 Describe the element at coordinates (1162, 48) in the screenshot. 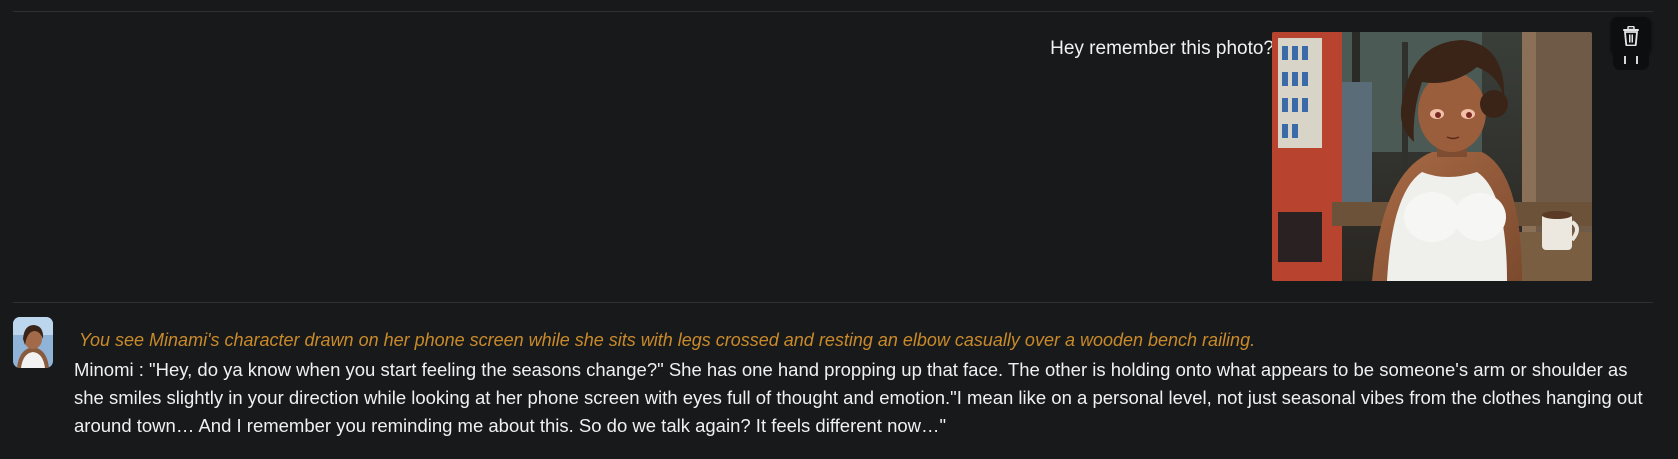

I see `user-message-text: Hey remember this photo?` at that location.